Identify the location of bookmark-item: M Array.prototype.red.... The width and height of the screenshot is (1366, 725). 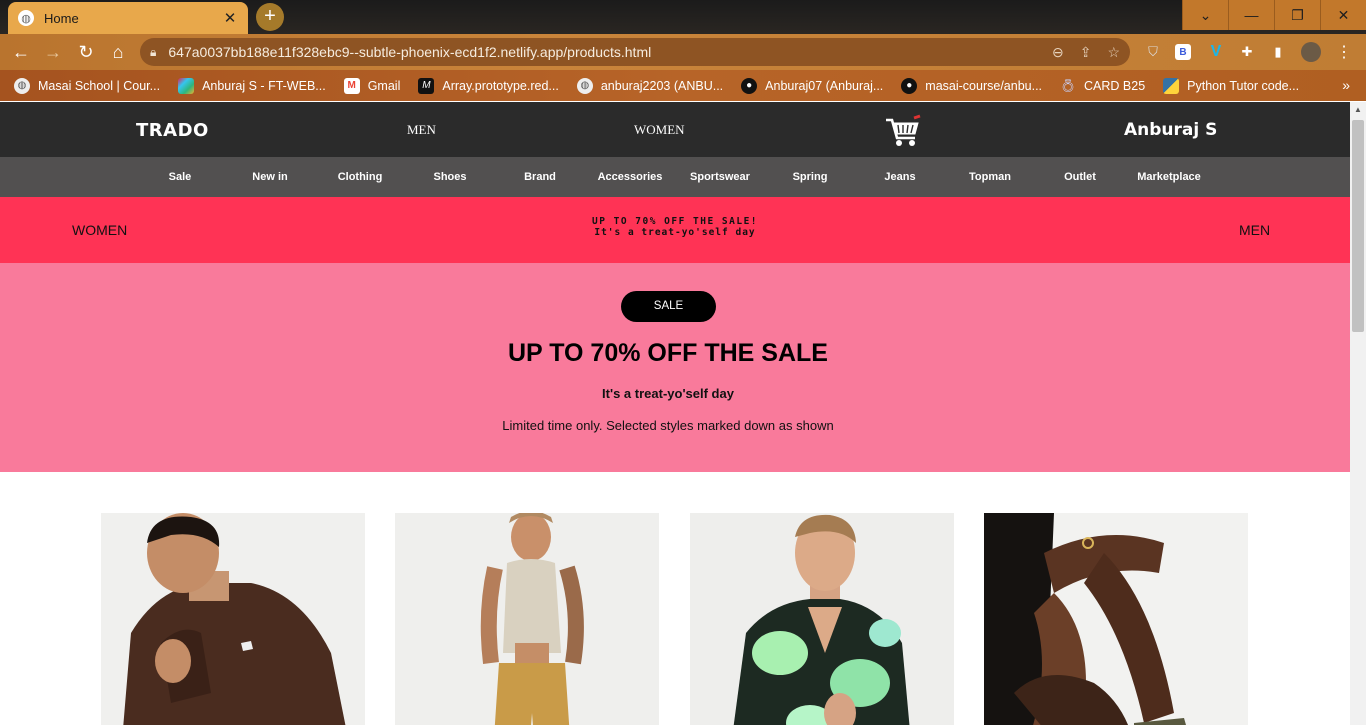
(488, 85).